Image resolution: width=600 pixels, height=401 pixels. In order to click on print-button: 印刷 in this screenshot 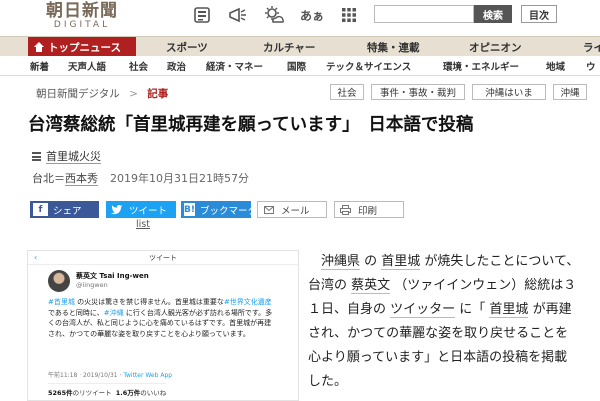, I will do `click(369, 209)`.